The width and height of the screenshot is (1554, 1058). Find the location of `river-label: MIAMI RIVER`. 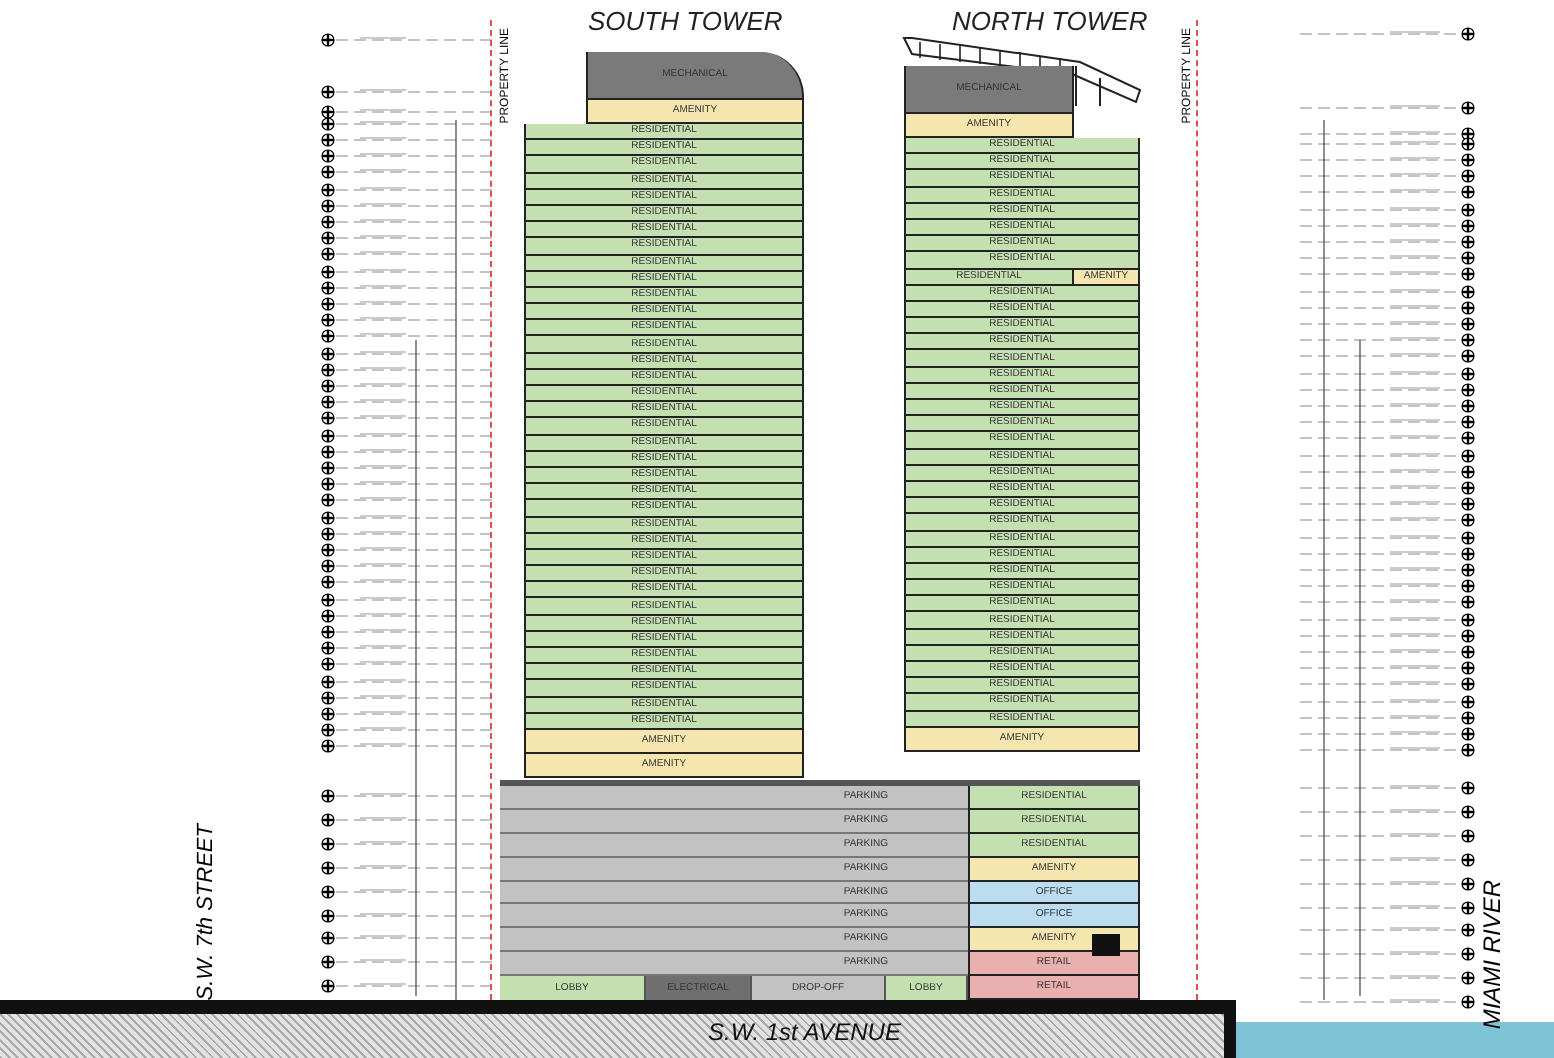

river-label: MIAMI RIVER is located at coordinates (1492, 955).